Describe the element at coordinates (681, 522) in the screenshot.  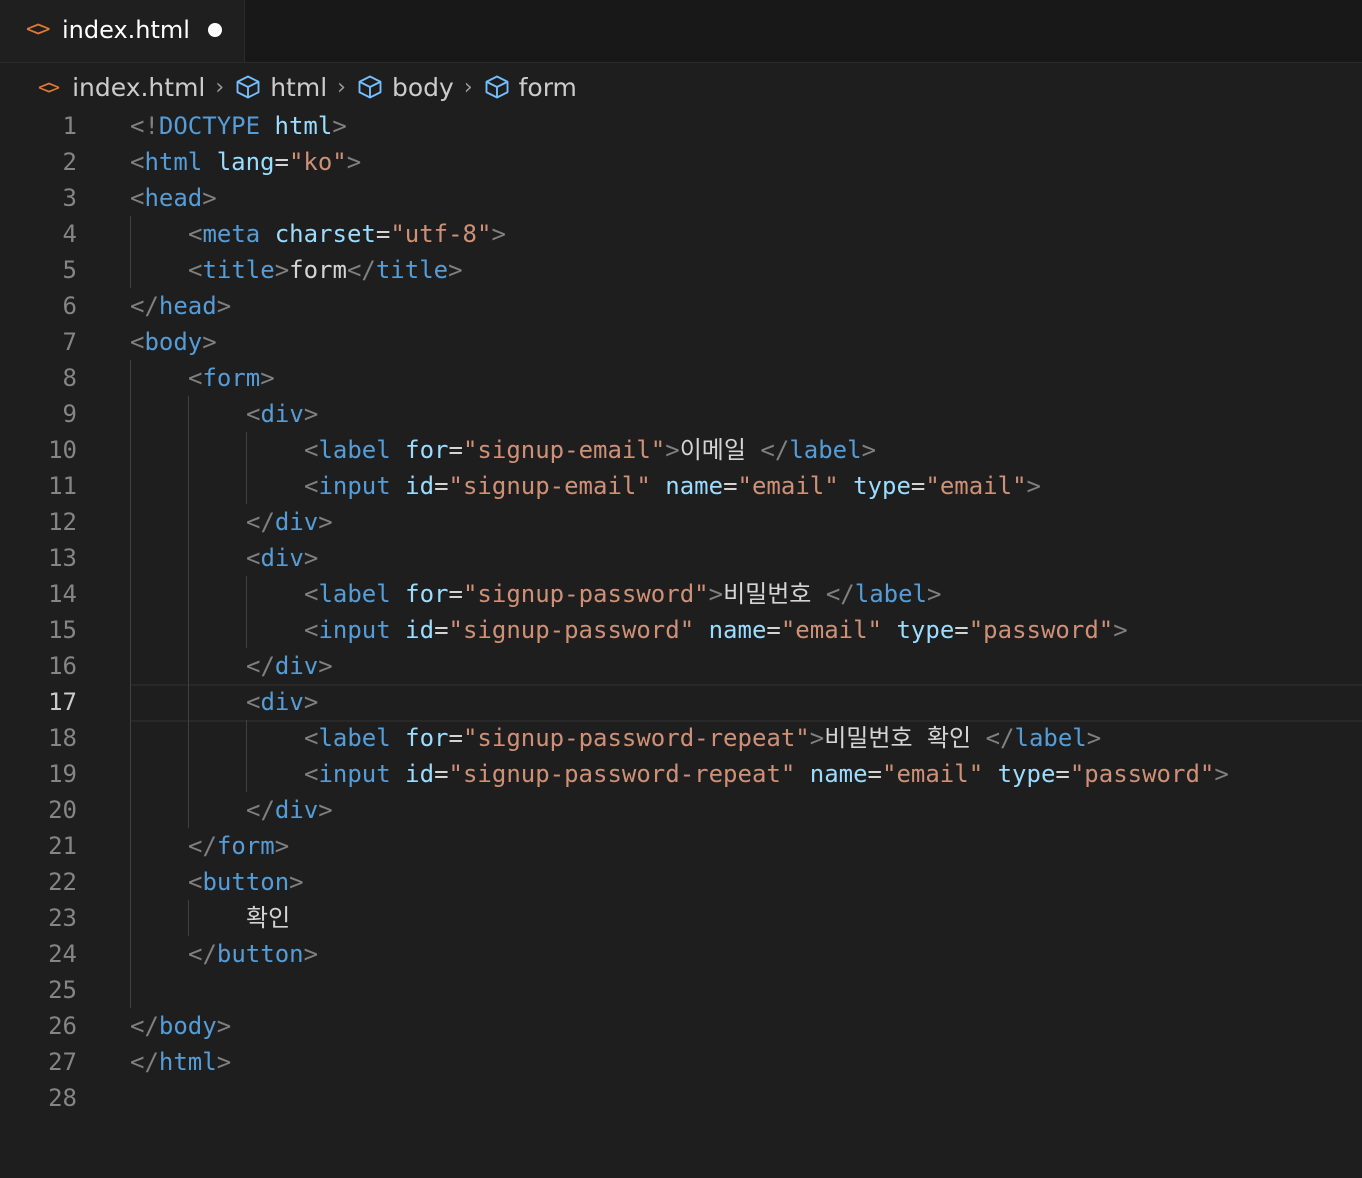
I see `code-line: 12 </div>` at that location.